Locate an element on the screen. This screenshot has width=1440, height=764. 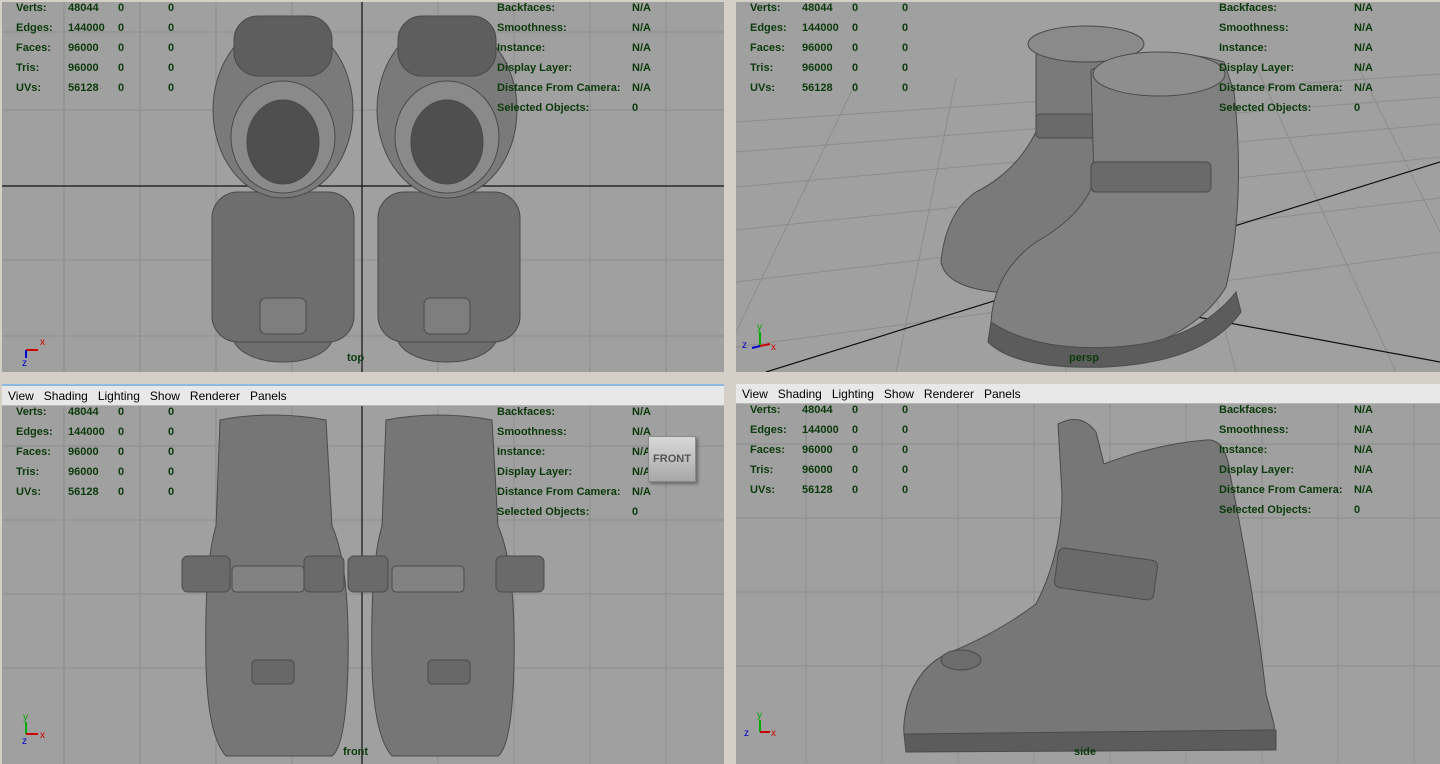
axis-gizmo-front: y x z is located at coordinates (33, 729).